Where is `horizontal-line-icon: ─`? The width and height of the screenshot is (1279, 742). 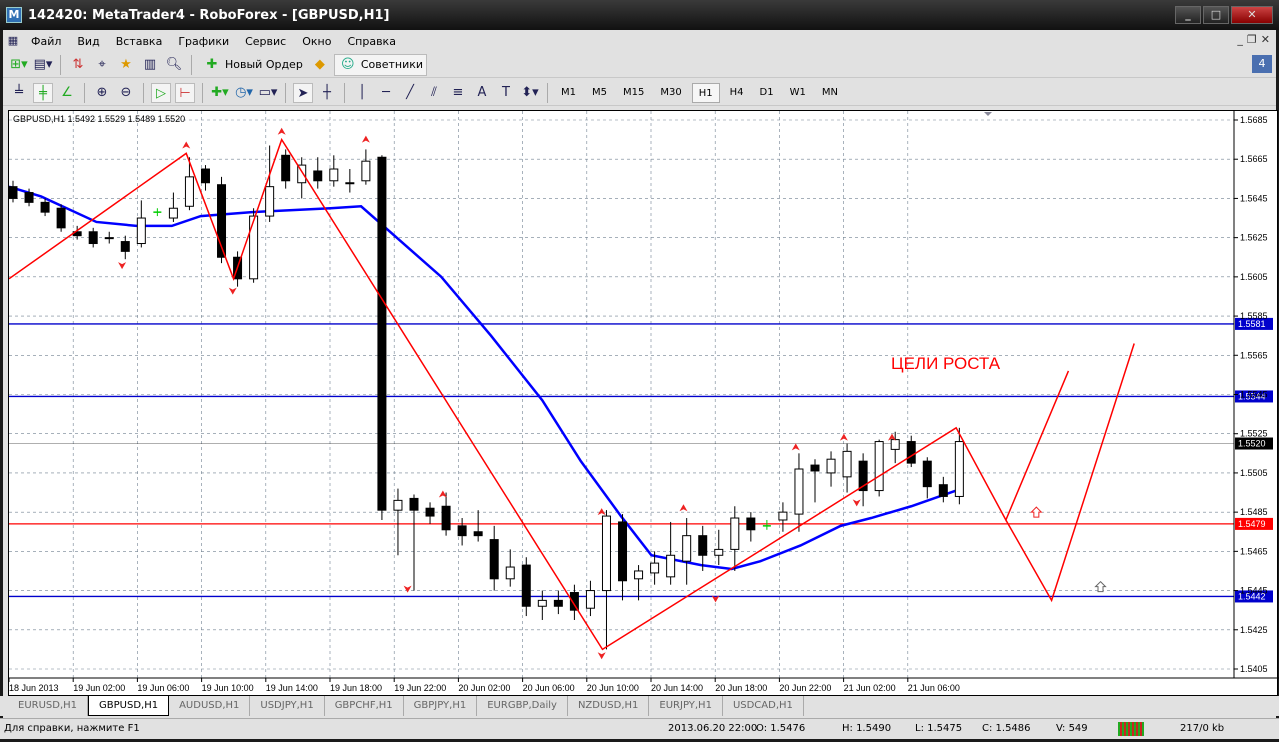
horizontal-line-icon: ─ is located at coordinates (386, 93).